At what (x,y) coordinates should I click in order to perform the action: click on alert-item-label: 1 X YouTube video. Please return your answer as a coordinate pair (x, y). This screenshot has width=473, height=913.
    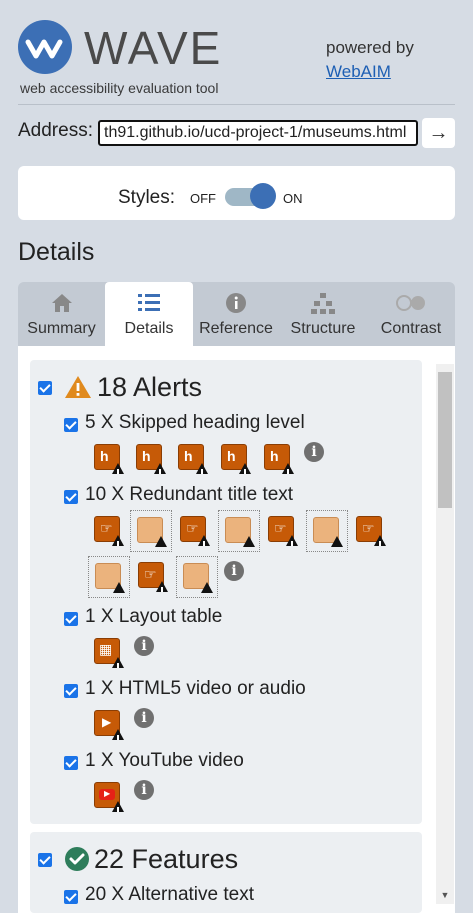
    Looking at the image, I should click on (164, 760).